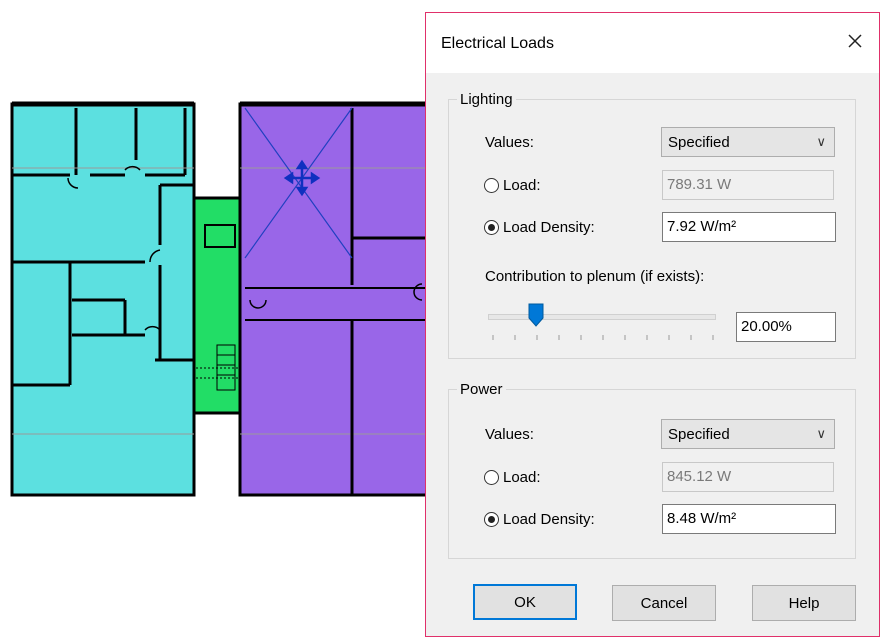  What do you see at coordinates (509, 434) in the screenshot?
I see `power-values-label: Values:` at bounding box center [509, 434].